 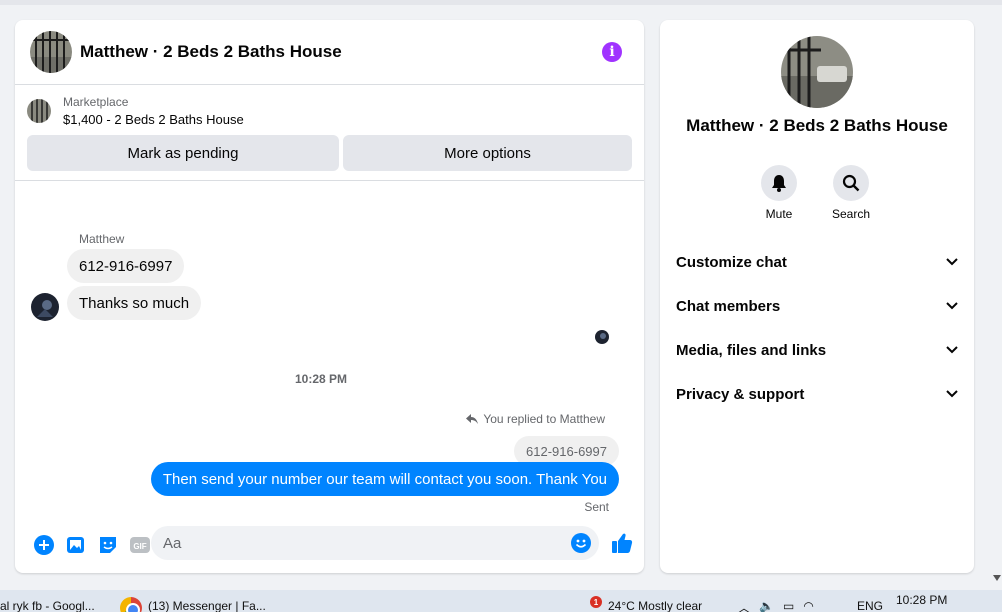 What do you see at coordinates (153, 119) in the screenshot?
I see `listing-title: $1,400 - 2 Beds 2 Baths House` at bounding box center [153, 119].